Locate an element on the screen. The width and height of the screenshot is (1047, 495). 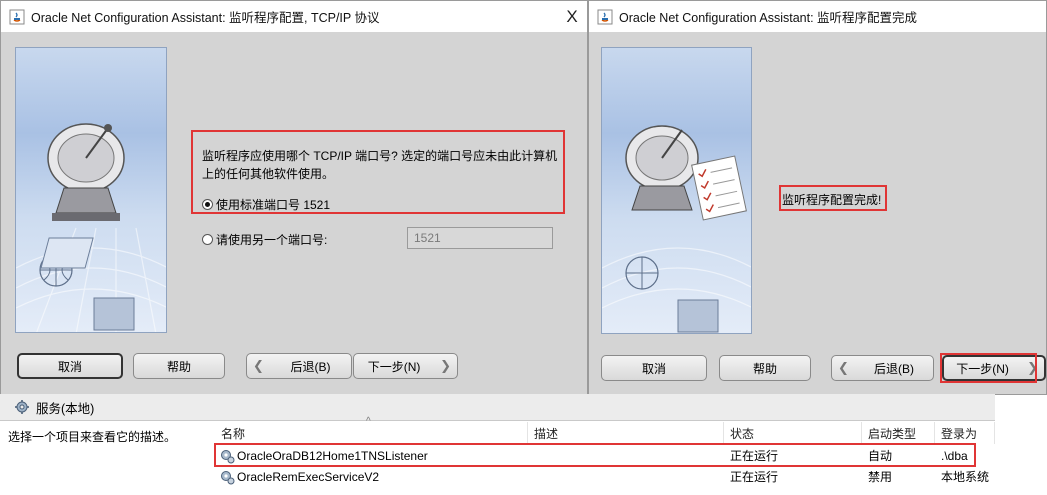
question-highlight-box is located at coordinates (378, 172).